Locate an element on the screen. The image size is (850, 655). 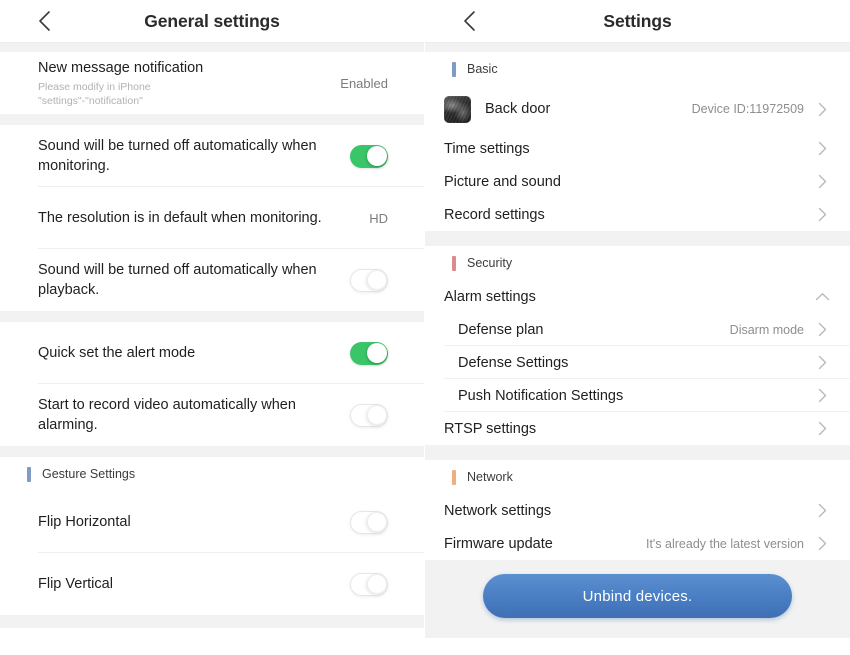
row-title: Quick set the alert mode is located at coordinates (117, 353).